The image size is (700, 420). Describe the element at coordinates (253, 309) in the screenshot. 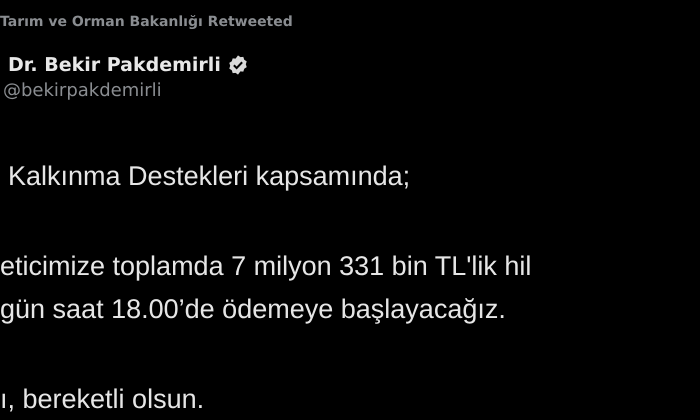

I see `tweet-text-line: gün saat 18.00’de ödemeye başlayacağız.` at that location.